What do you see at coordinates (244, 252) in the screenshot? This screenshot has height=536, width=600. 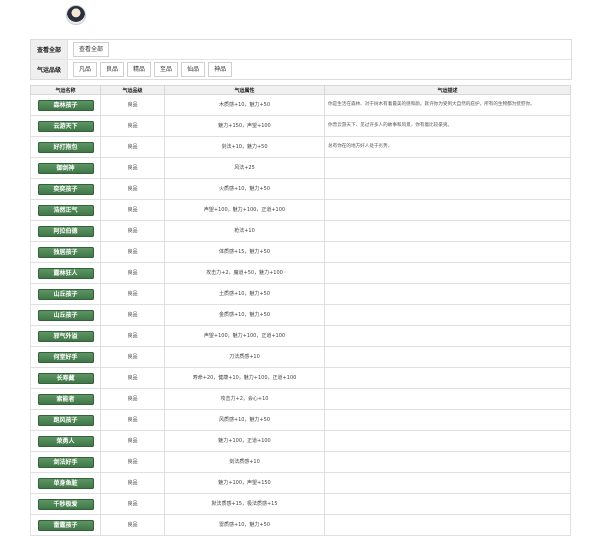 I see `fortune-attr: 体质感+15，魅力+50` at bounding box center [244, 252].